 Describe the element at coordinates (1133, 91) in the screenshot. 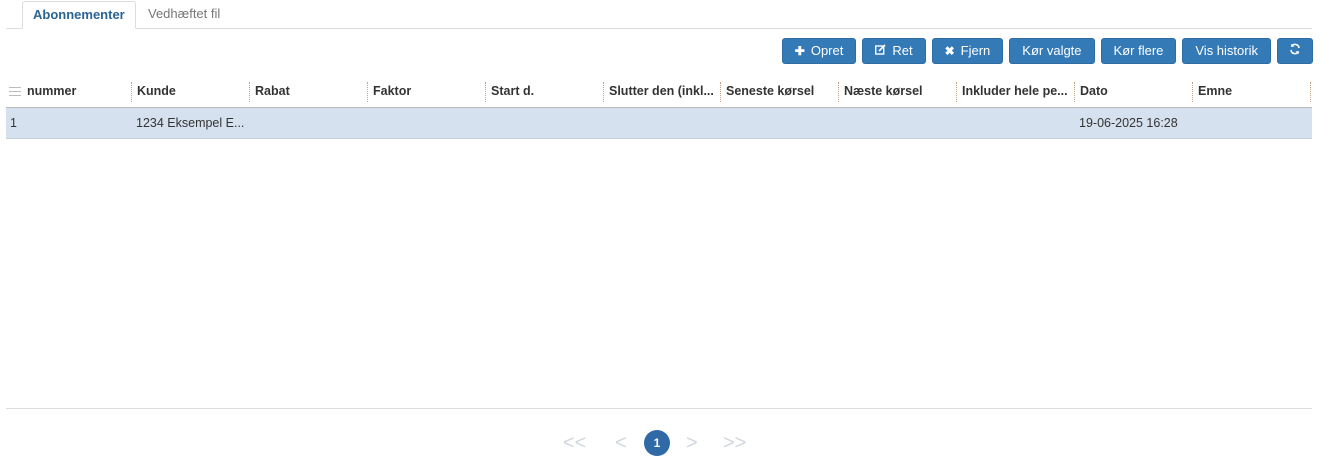

I see `column-header-dato: Dato` at that location.